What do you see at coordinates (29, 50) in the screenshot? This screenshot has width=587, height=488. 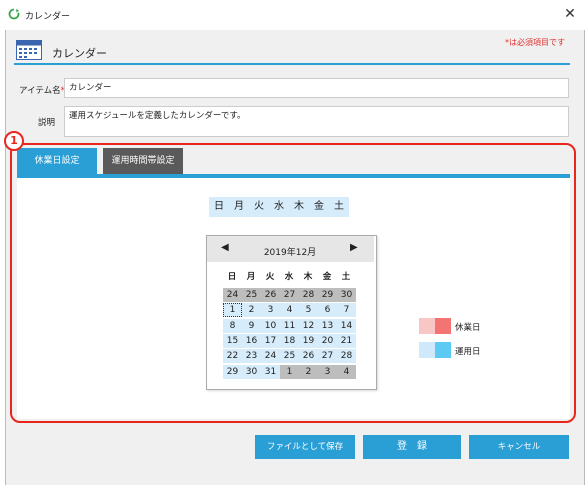 I see `calendar-header-icon` at bounding box center [29, 50].